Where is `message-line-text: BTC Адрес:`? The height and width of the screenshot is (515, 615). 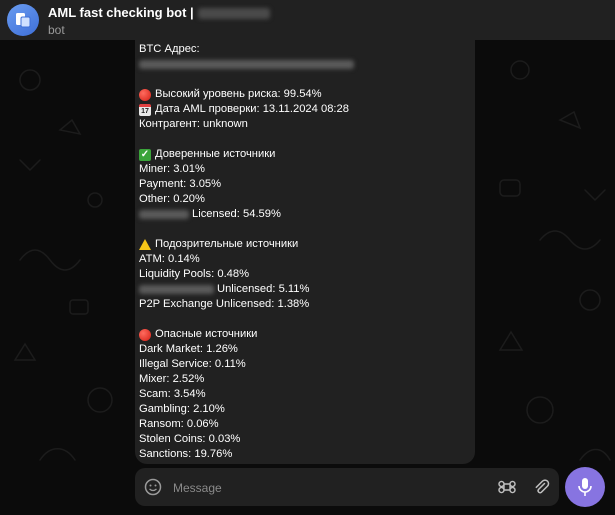 message-line-text: BTC Адрес: is located at coordinates (169, 49).